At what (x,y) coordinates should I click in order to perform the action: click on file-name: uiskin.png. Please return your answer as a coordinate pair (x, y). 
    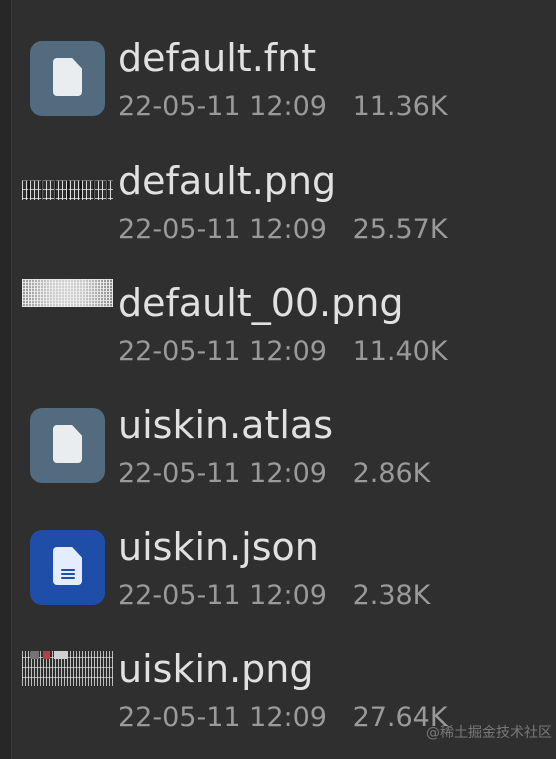
    Looking at the image, I should click on (216, 669).